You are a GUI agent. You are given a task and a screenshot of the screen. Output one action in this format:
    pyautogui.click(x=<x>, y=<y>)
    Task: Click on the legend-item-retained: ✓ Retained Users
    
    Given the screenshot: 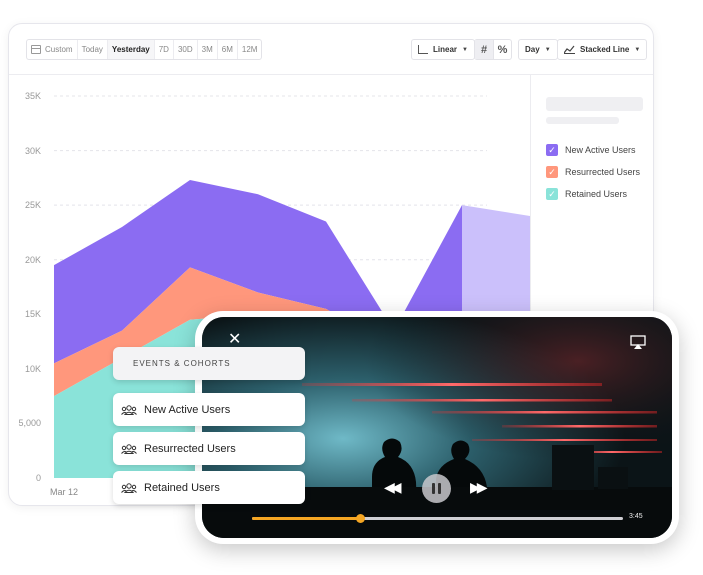 What is the action you would take?
    pyautogui.click(x=586, y=194)
    